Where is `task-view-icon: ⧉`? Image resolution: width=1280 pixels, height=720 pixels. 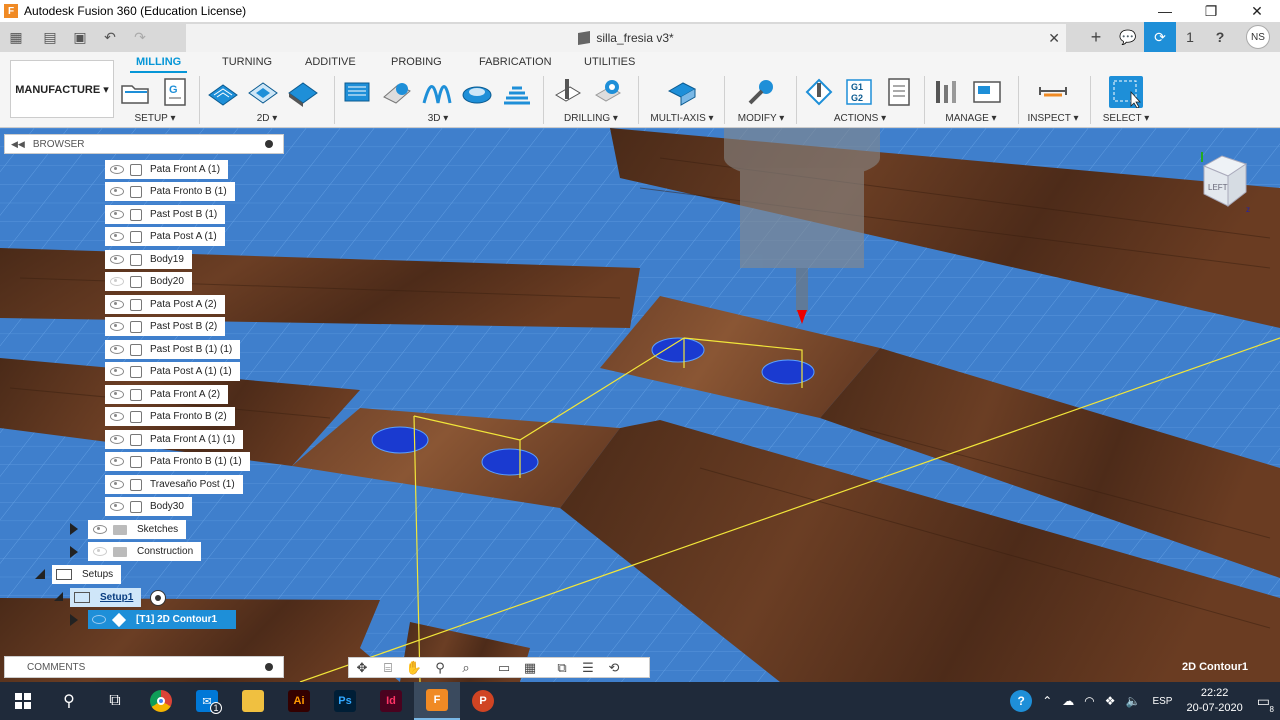 task-view-icon: ⧉ is located at coordinates (115, 701).